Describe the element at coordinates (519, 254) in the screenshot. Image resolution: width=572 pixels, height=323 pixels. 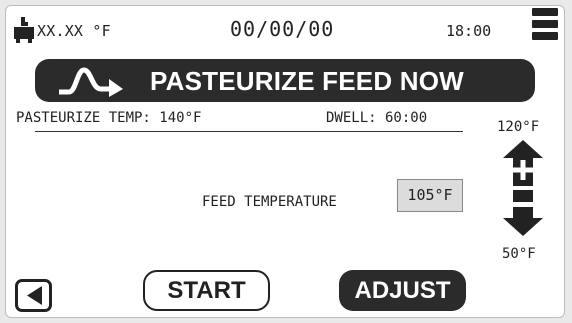
I see `range-min-label: 50°F` at that location.